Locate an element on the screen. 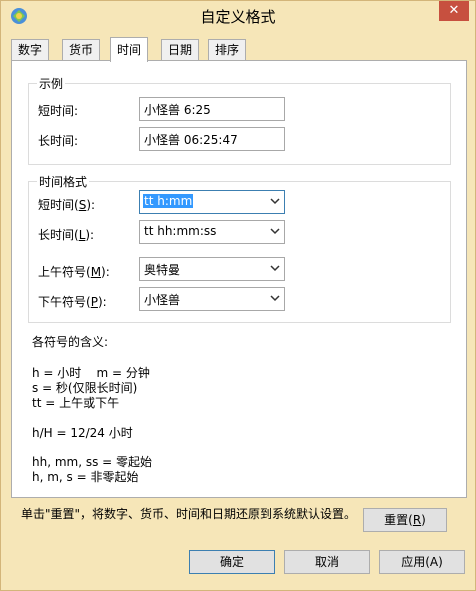 The image size is (476, 591). short-sample-label: 短时间: is located at coordinates (58, 111).